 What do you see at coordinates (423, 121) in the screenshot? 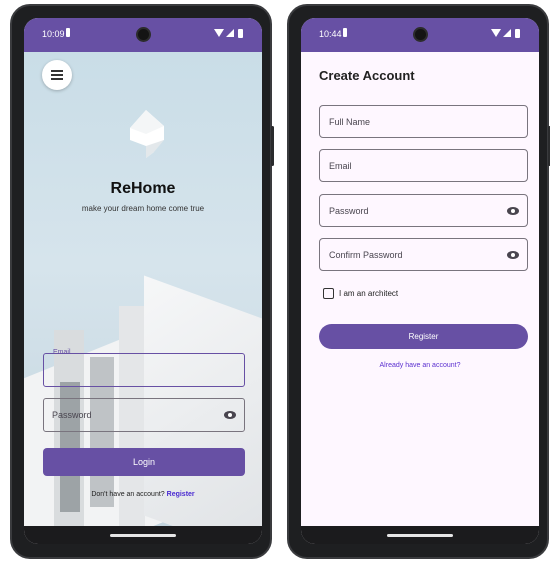
I see `full-name-field: Full Name` at bounding box center [423, 121].